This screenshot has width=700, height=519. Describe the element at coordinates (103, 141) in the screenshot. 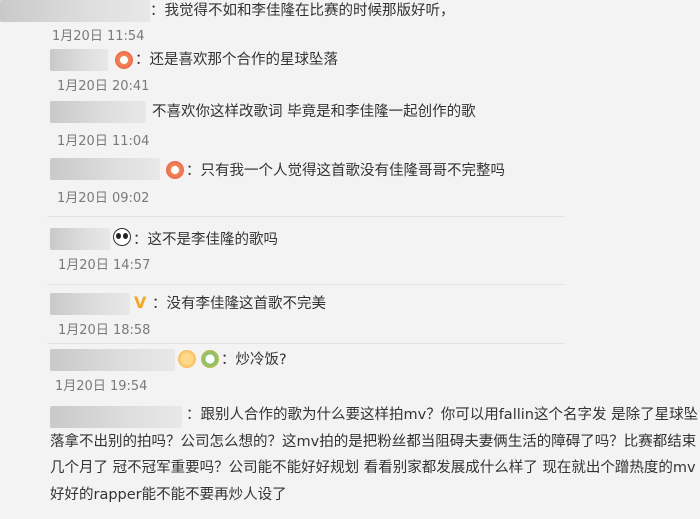

I see `comment-time: 1月20日 11:04` at that location.